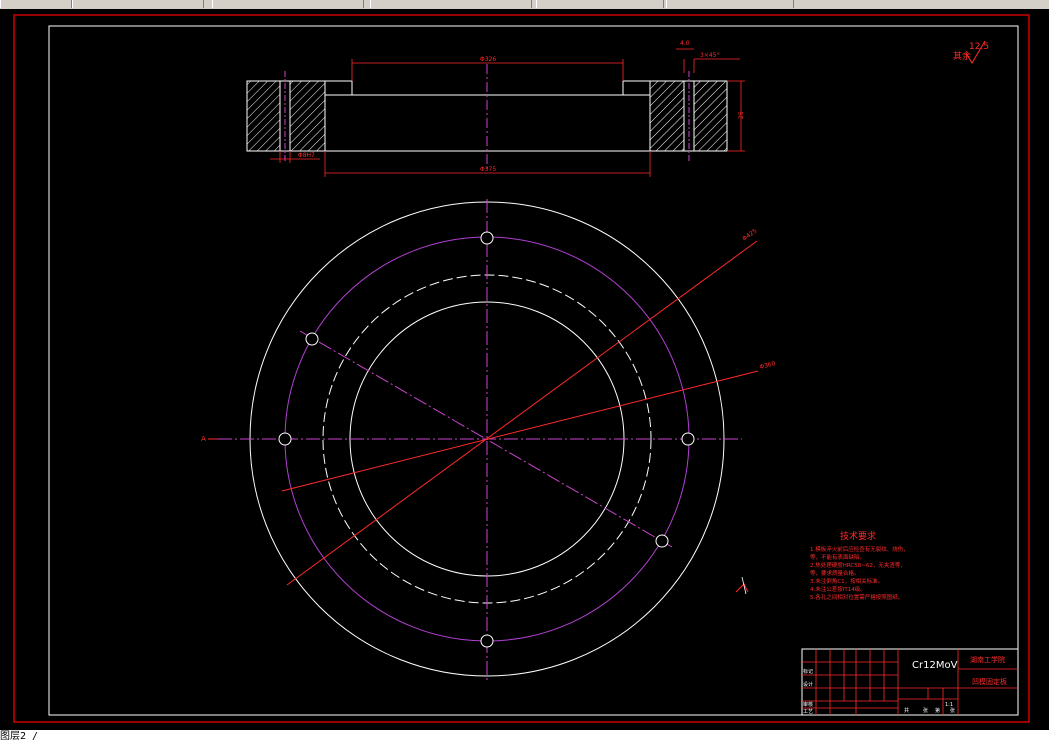  What do you see at coordinates (808, 712) in the screenshot?
I see `row-label: 工艺` at bounding box center [808, 712].